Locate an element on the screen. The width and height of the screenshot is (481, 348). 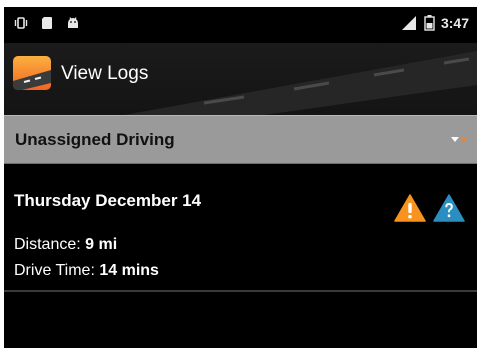
sd-card-icon is located at coordinates (47, 23).